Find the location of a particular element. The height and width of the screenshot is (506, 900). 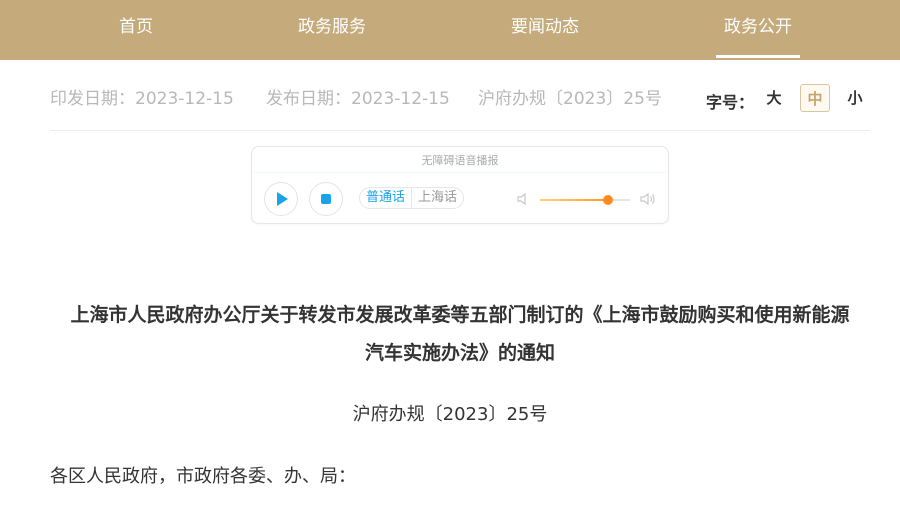

play-button is located at coordinates (281, 199).